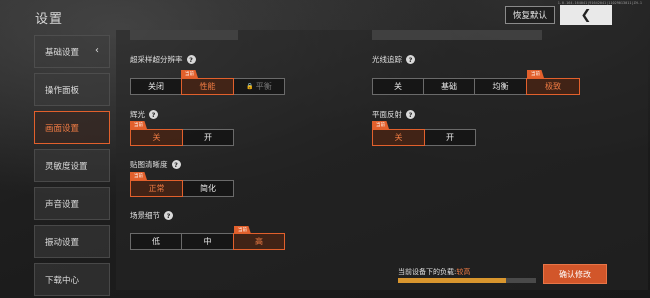 The height and width of the screenshot is (298, 650). Describe the element at coordinates (259, 241) in the screenshot. I see `option-high: 高` at that location.